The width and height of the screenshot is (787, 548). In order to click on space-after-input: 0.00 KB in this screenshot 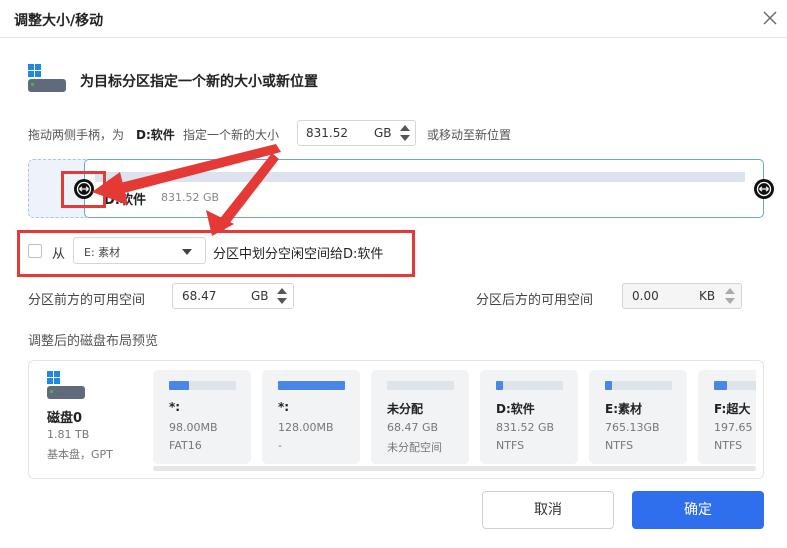, I will do `click(682, 296)`.